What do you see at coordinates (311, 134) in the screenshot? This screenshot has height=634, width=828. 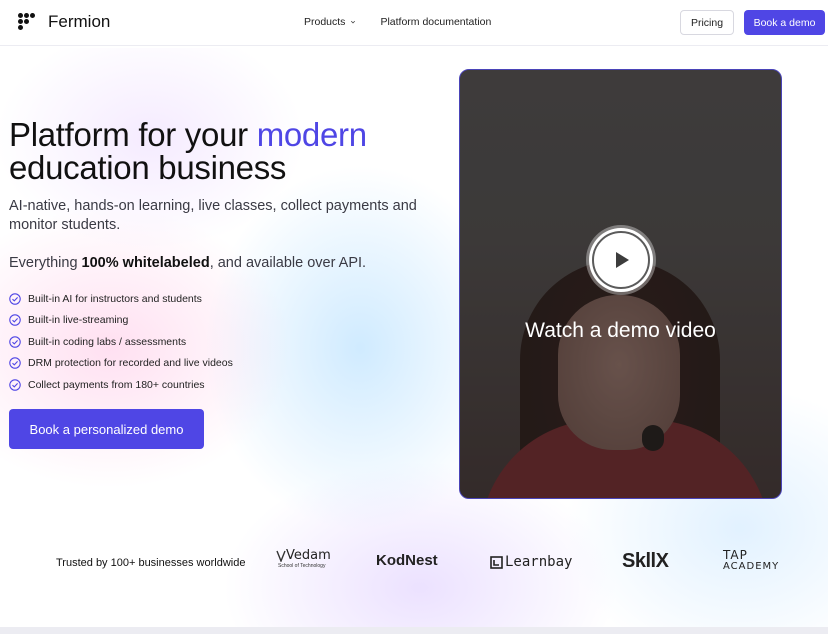 I see `hero-title-accent: modern` at bounding box center [311, 134].